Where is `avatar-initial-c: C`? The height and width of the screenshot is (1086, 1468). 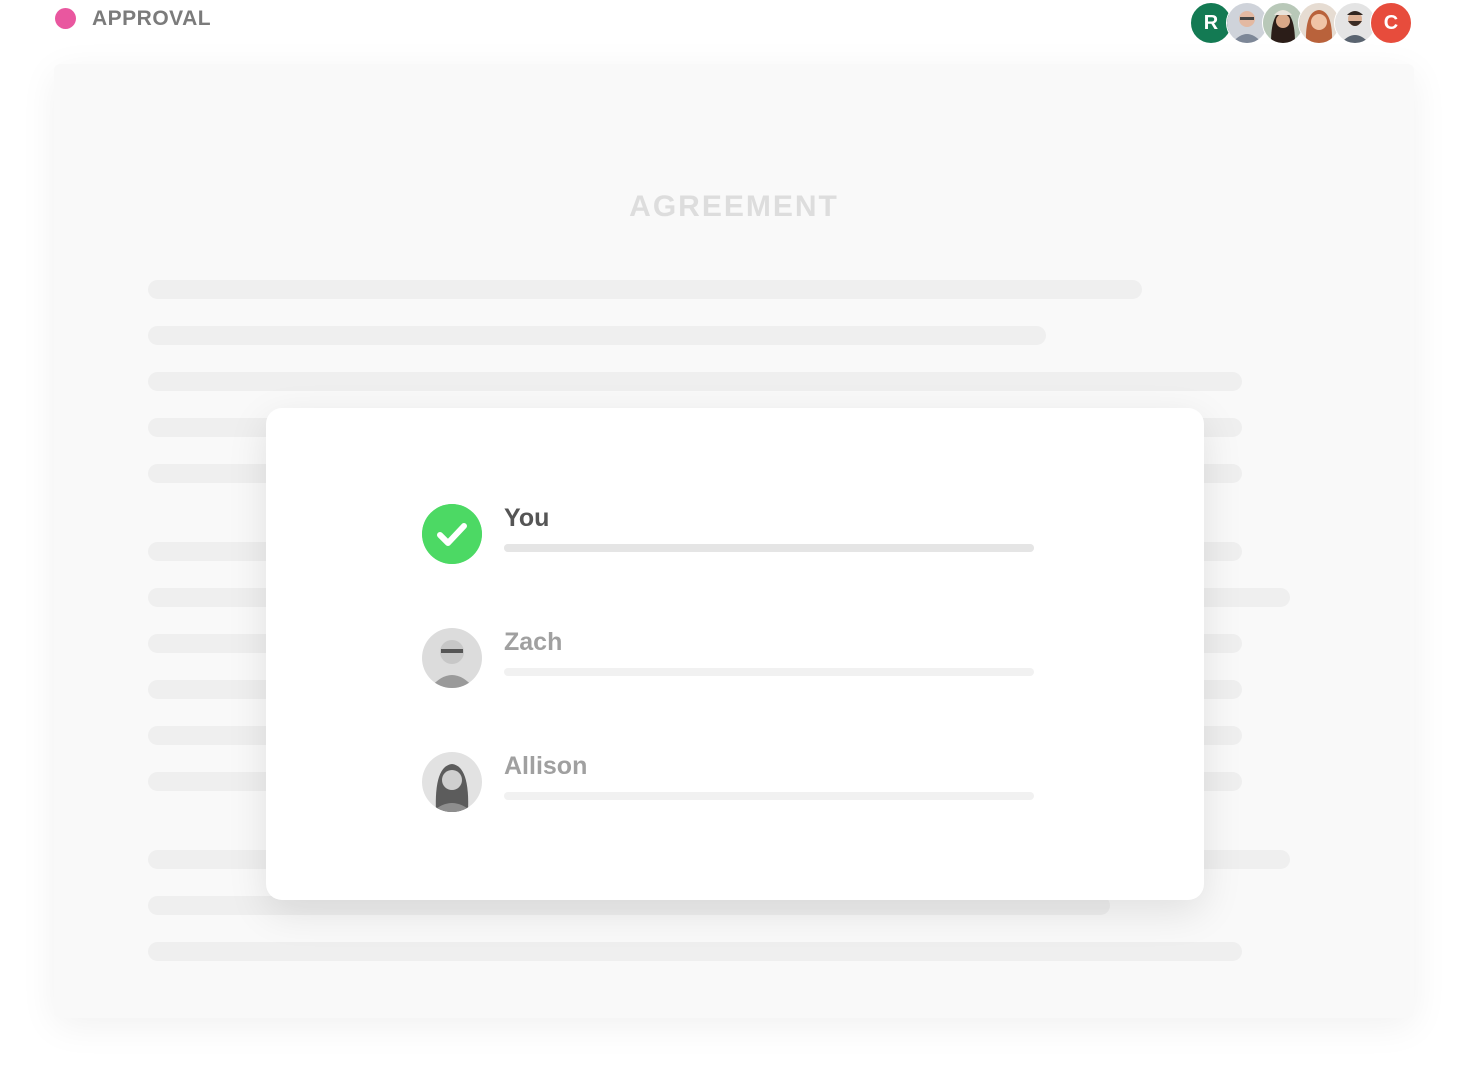 avatar-initial-c: C is located at coordinates (1391, 23).